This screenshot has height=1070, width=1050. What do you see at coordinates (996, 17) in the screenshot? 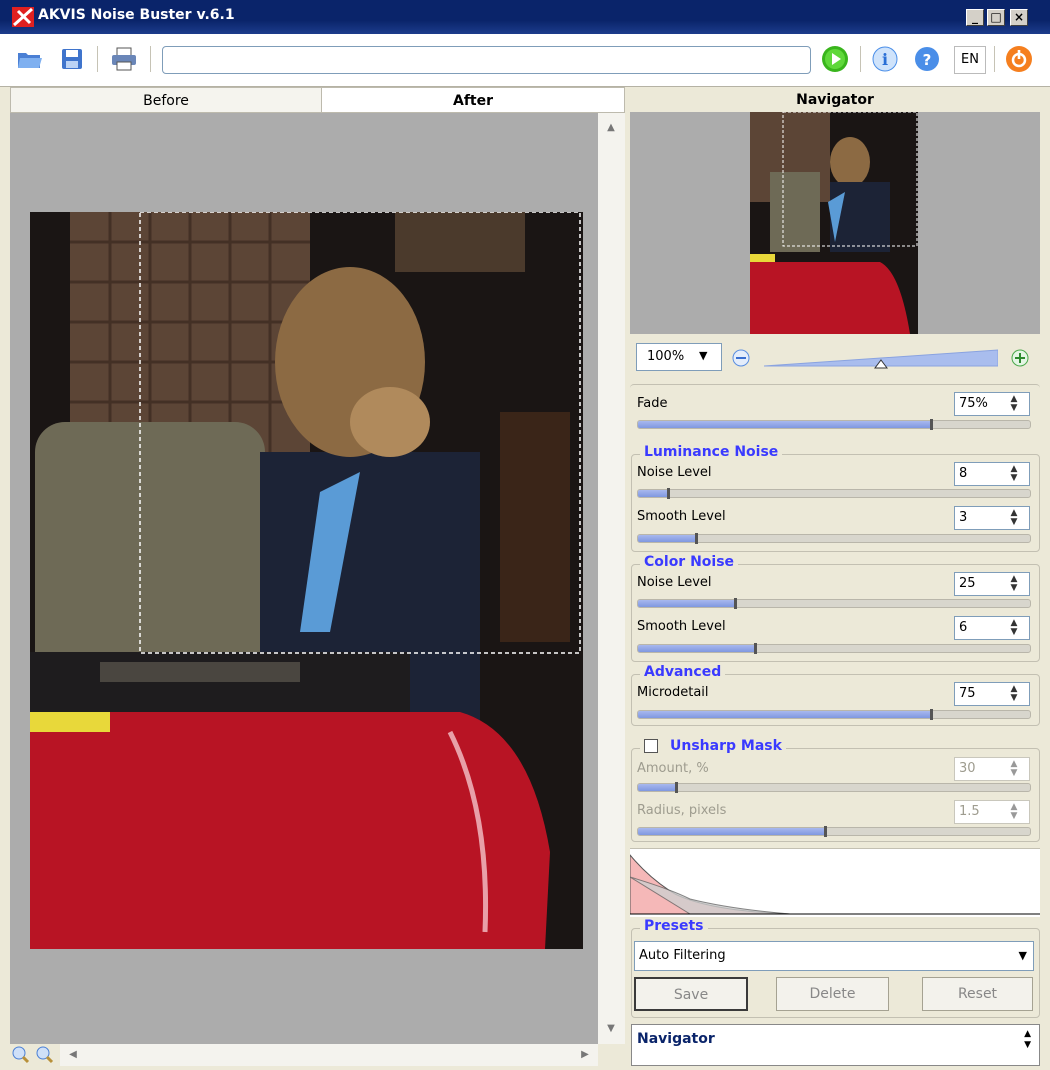
I see `maximize-button: □` at bounding box center [996, 17].